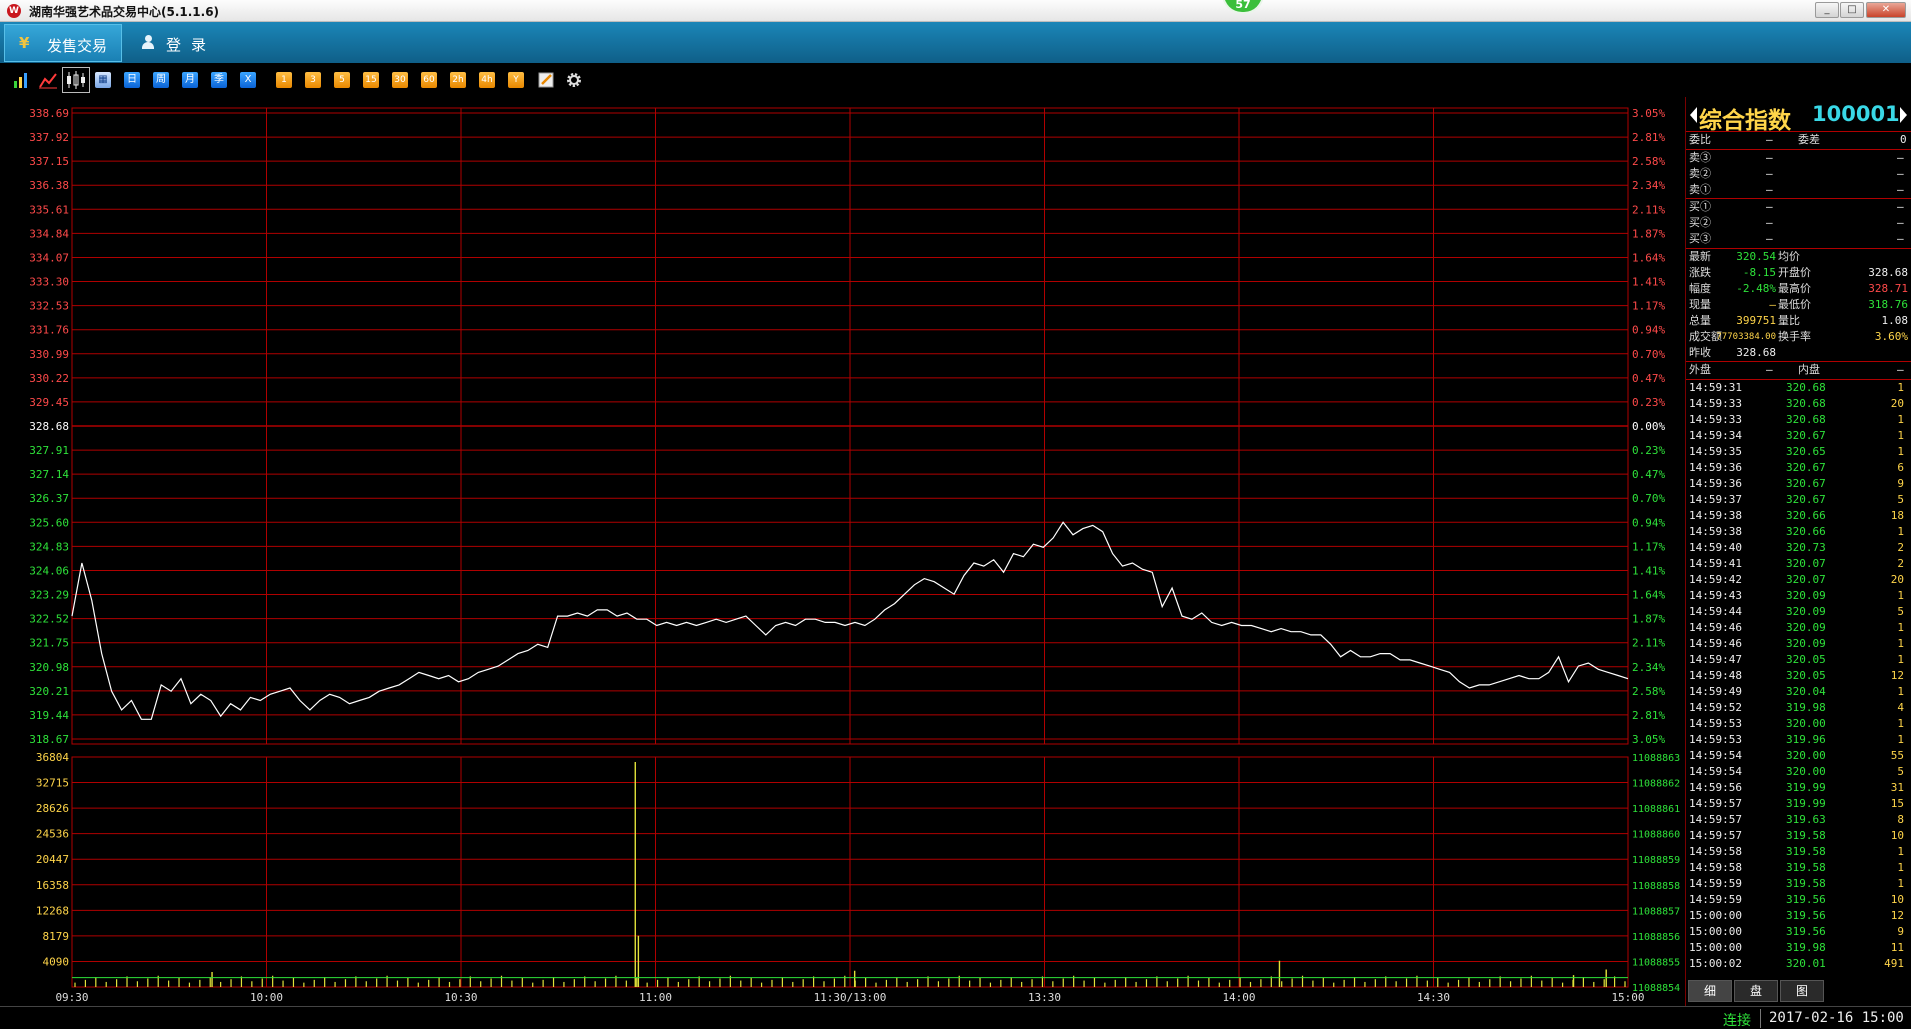 The height and width of the screenshot is (1029, 1911). What do you see at coordinates (1715, 483) in the screenshot?
I see `tick-time: 14:59:36` at bounding box center [1715, 483].